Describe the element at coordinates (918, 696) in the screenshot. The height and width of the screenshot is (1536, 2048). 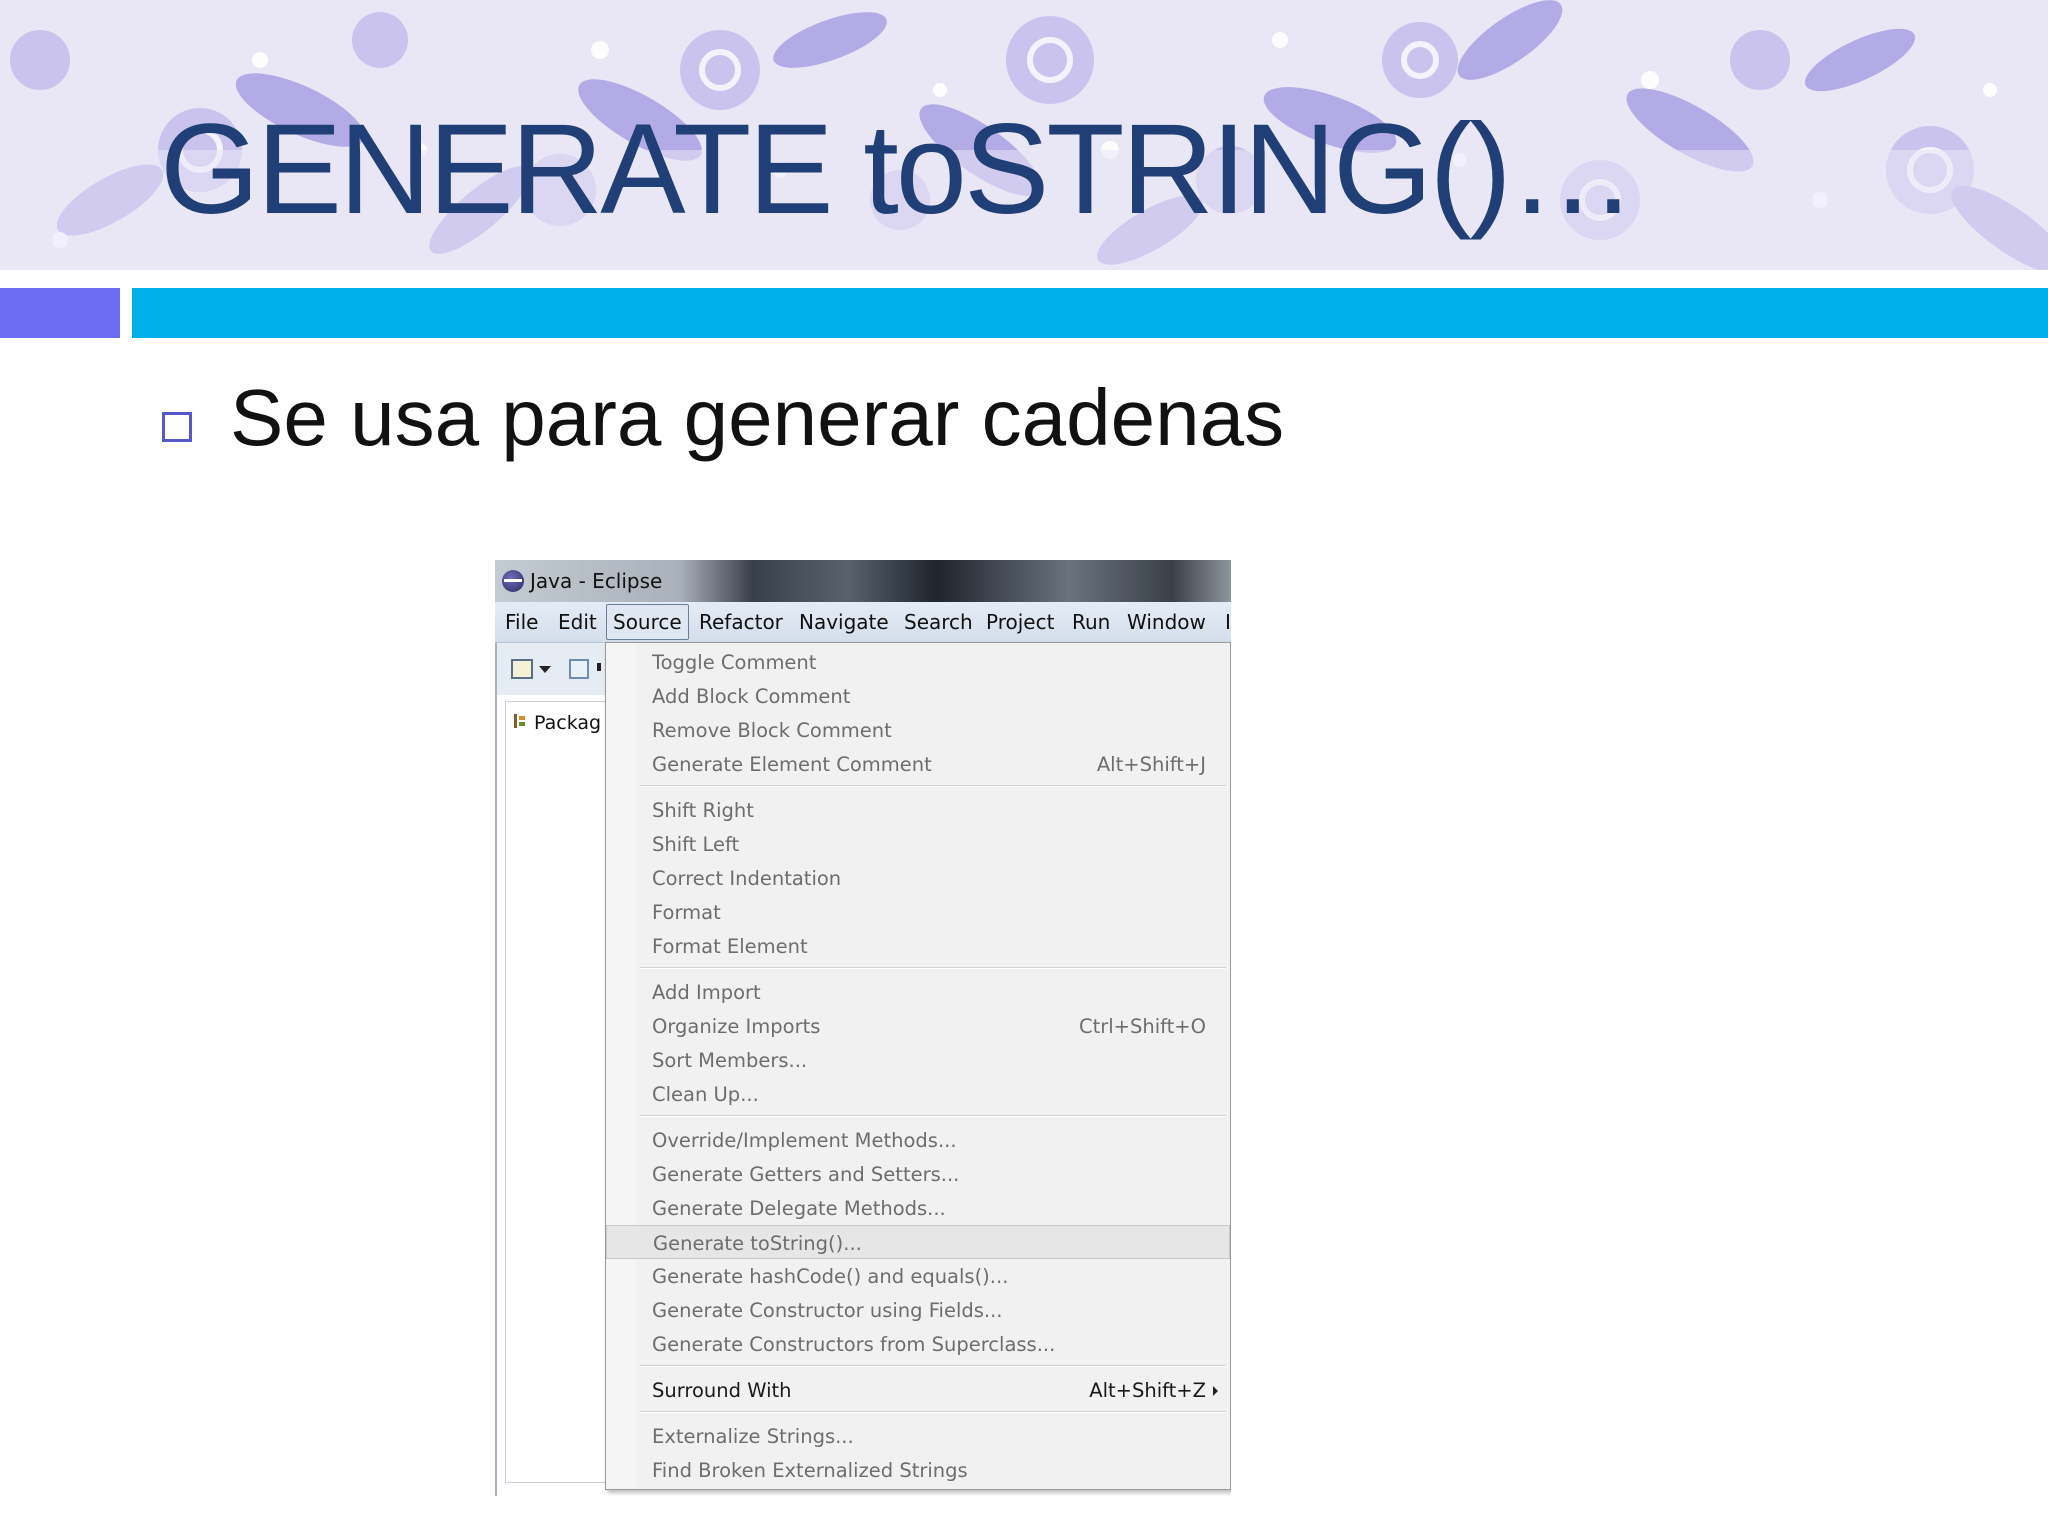
I see `menu-item-add-block-comment: Add Block Comment` at that location.